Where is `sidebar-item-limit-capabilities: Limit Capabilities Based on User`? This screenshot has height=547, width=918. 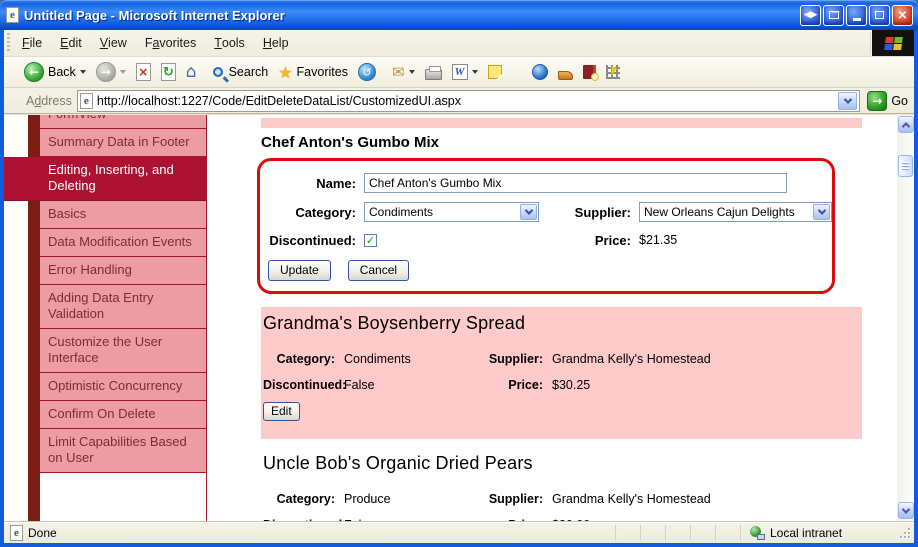
sidebar-item-limit-capabilities: Limit Capabilities Based on User is located at coordinates (123, 451).